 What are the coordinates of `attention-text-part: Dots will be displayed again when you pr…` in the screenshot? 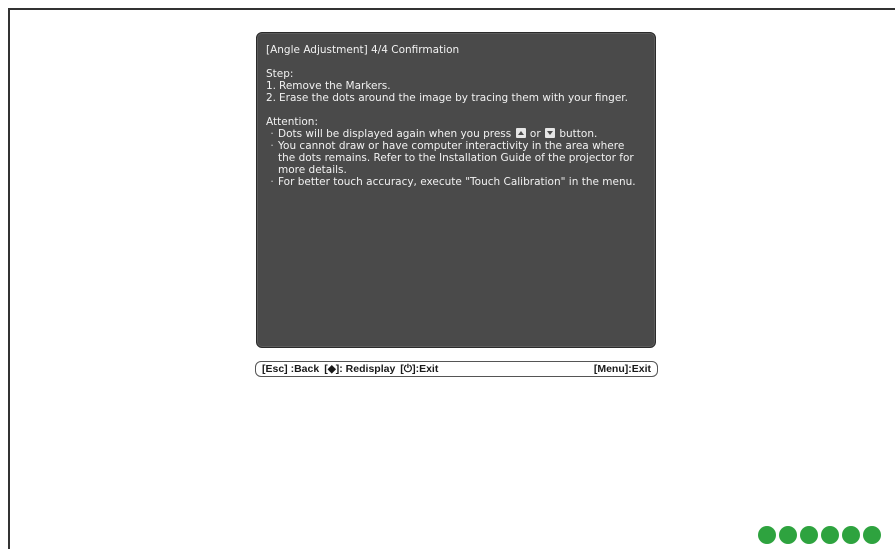 It's located at (396, 134).